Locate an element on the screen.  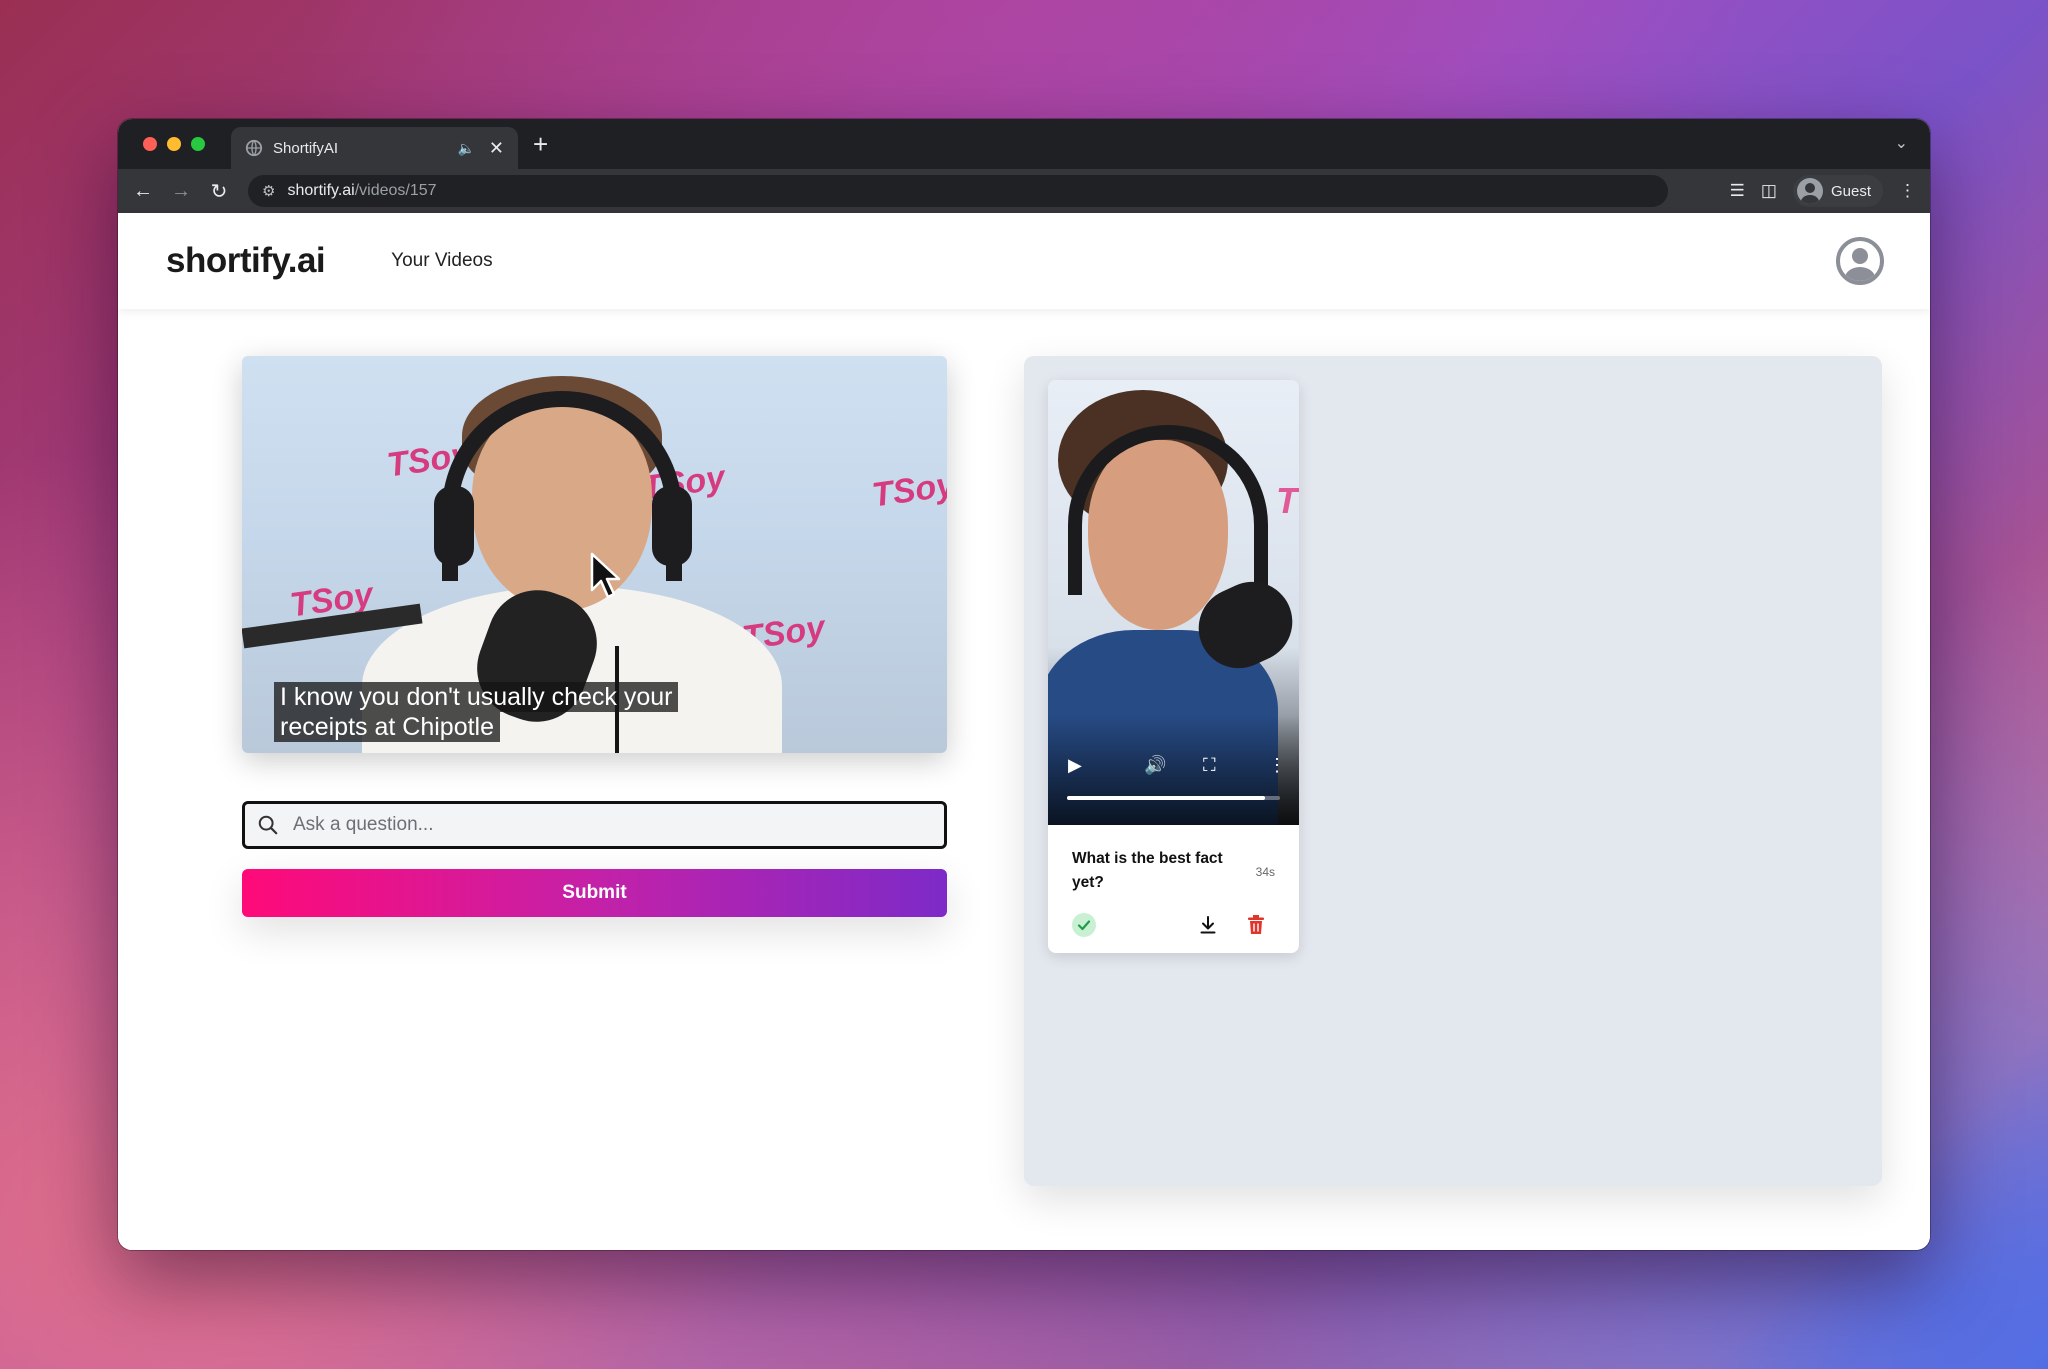
headphone-left is located at coordinates (454, 526).